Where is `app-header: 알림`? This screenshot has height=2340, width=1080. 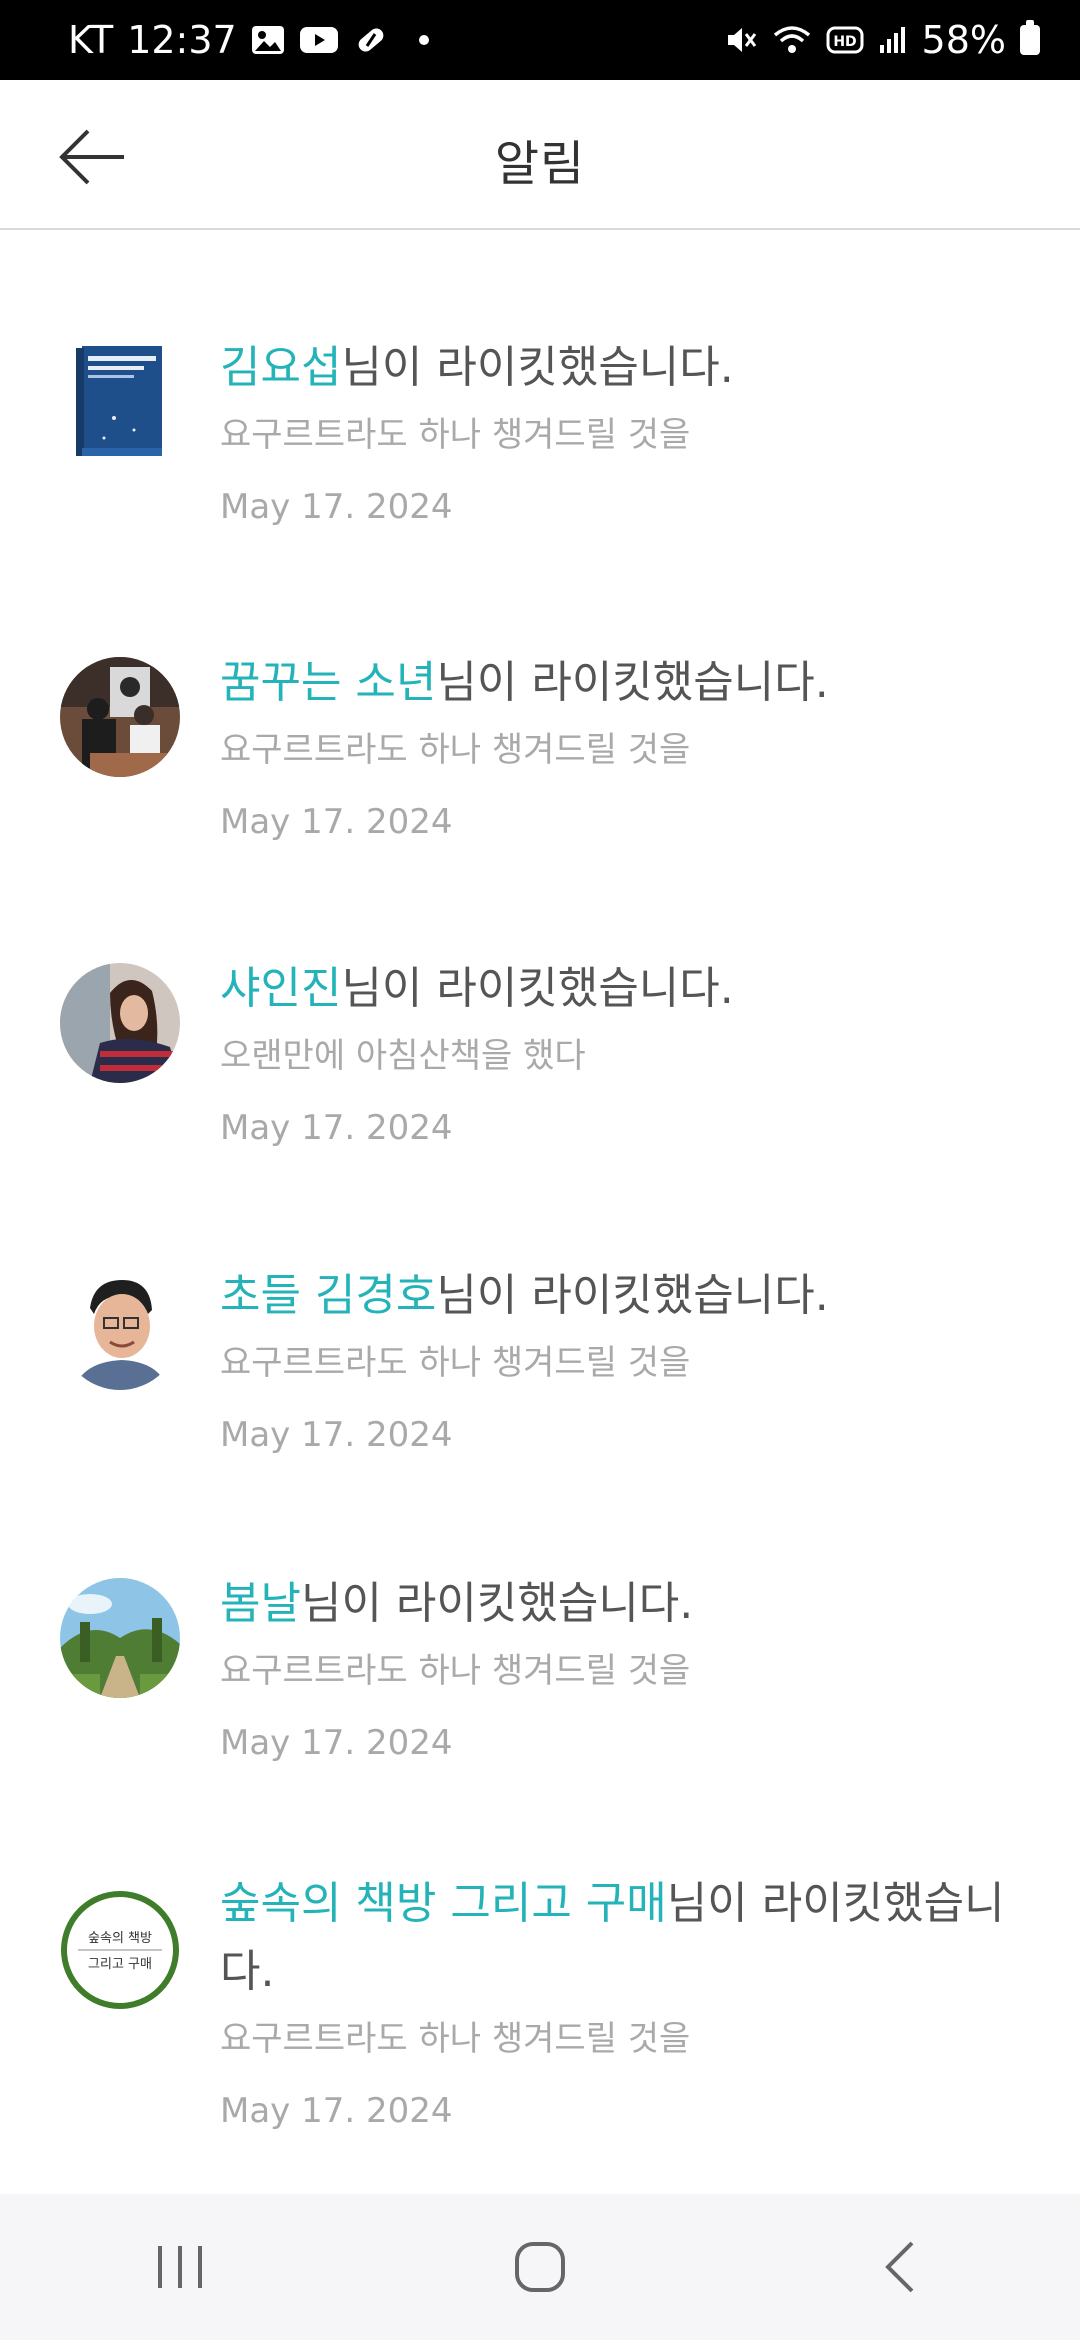
app-header: 알림 is located at coordinates (540, 155).